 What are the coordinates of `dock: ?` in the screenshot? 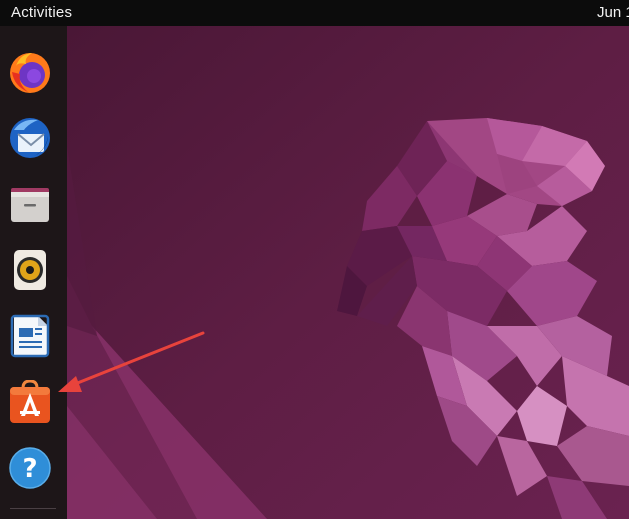 It's located at (33, 272).